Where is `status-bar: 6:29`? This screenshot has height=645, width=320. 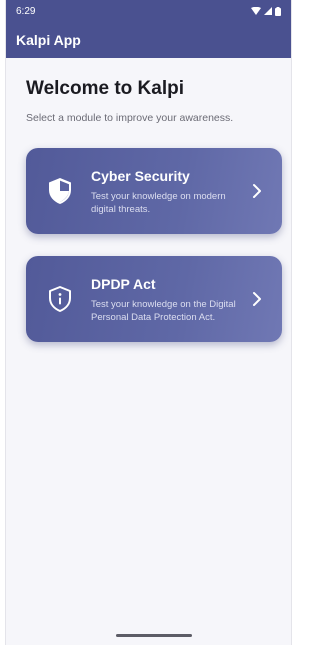
status-bar: 6:29 is located at coordinates (148, 11).